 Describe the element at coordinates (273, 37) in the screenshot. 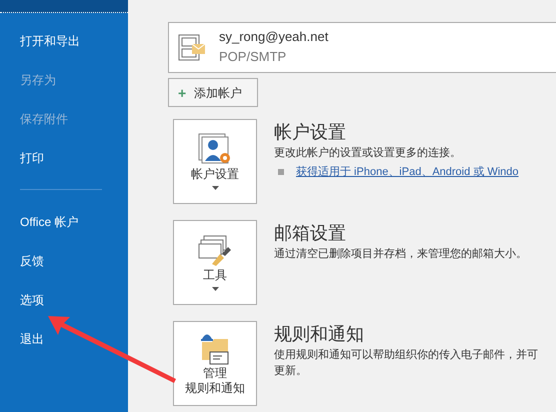

I see `account-email: sy_rong@yeah.net` at that location.